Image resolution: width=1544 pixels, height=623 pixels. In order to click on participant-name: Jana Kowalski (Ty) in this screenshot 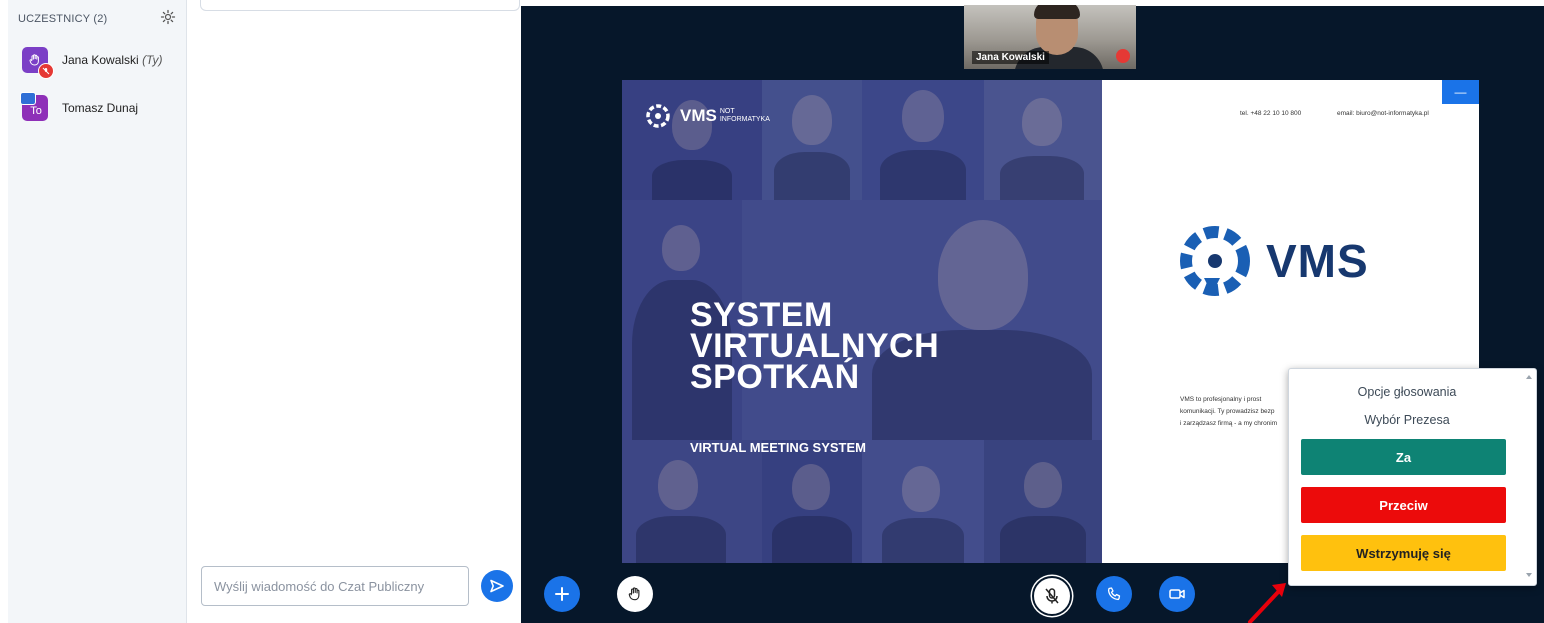, I will do `click(112, 60)`.